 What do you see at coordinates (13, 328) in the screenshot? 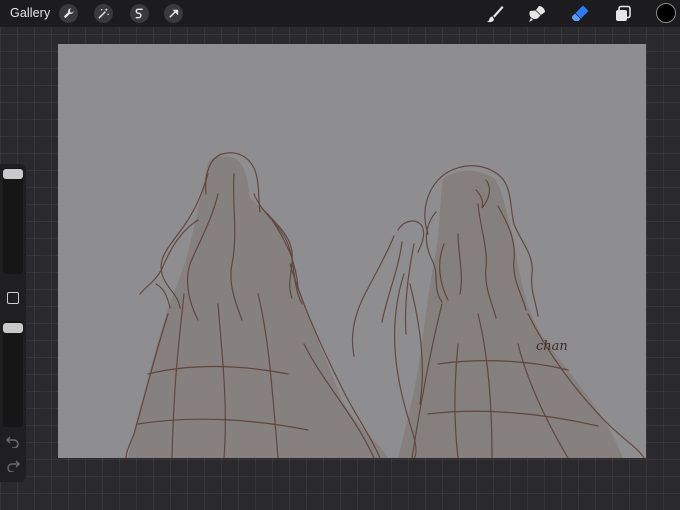
I see `opacity-handle` at bounding box center [13, 328].